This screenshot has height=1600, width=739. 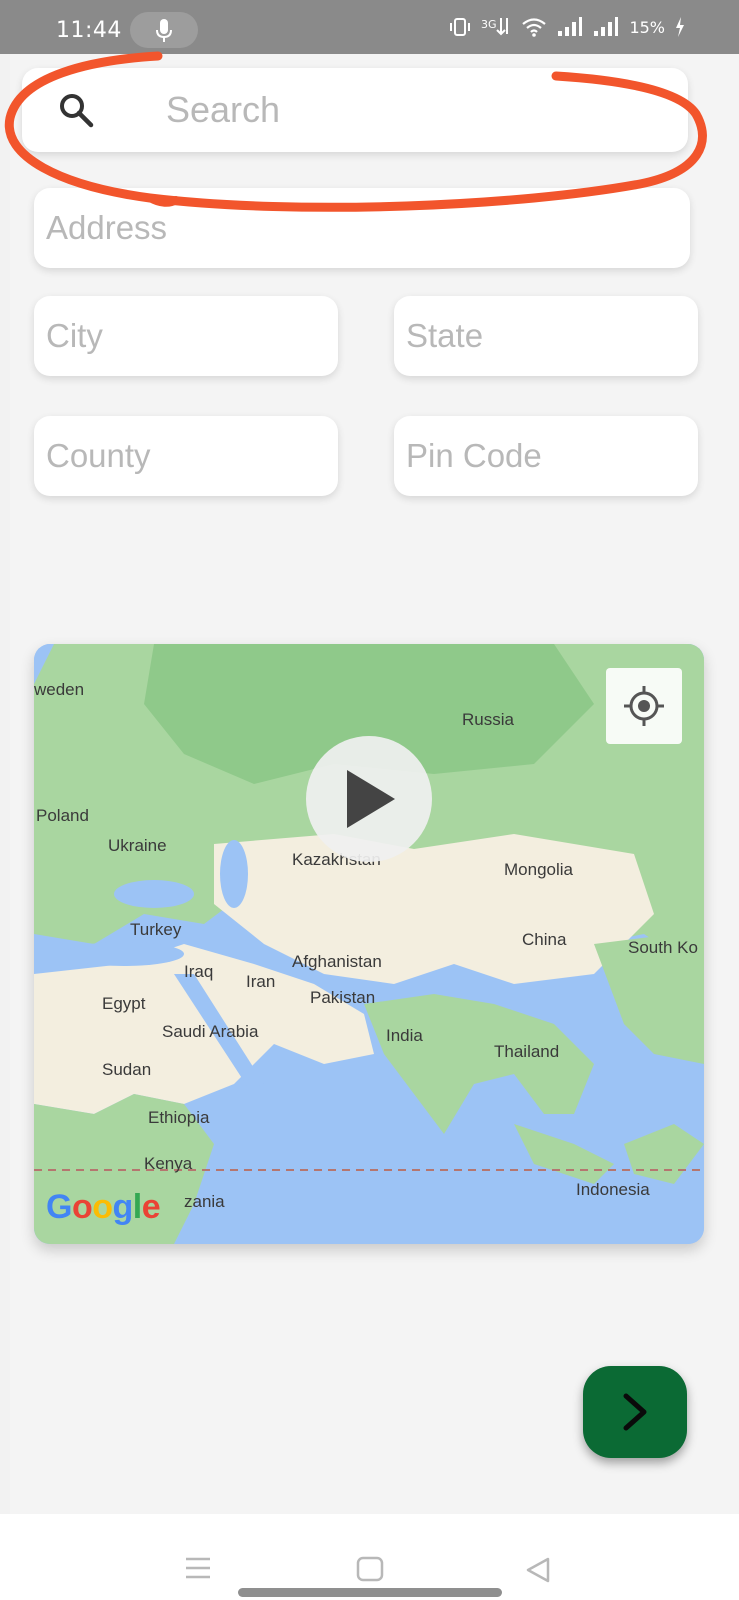 I want to click on crosshair-icon, so click(x=644, y=706).